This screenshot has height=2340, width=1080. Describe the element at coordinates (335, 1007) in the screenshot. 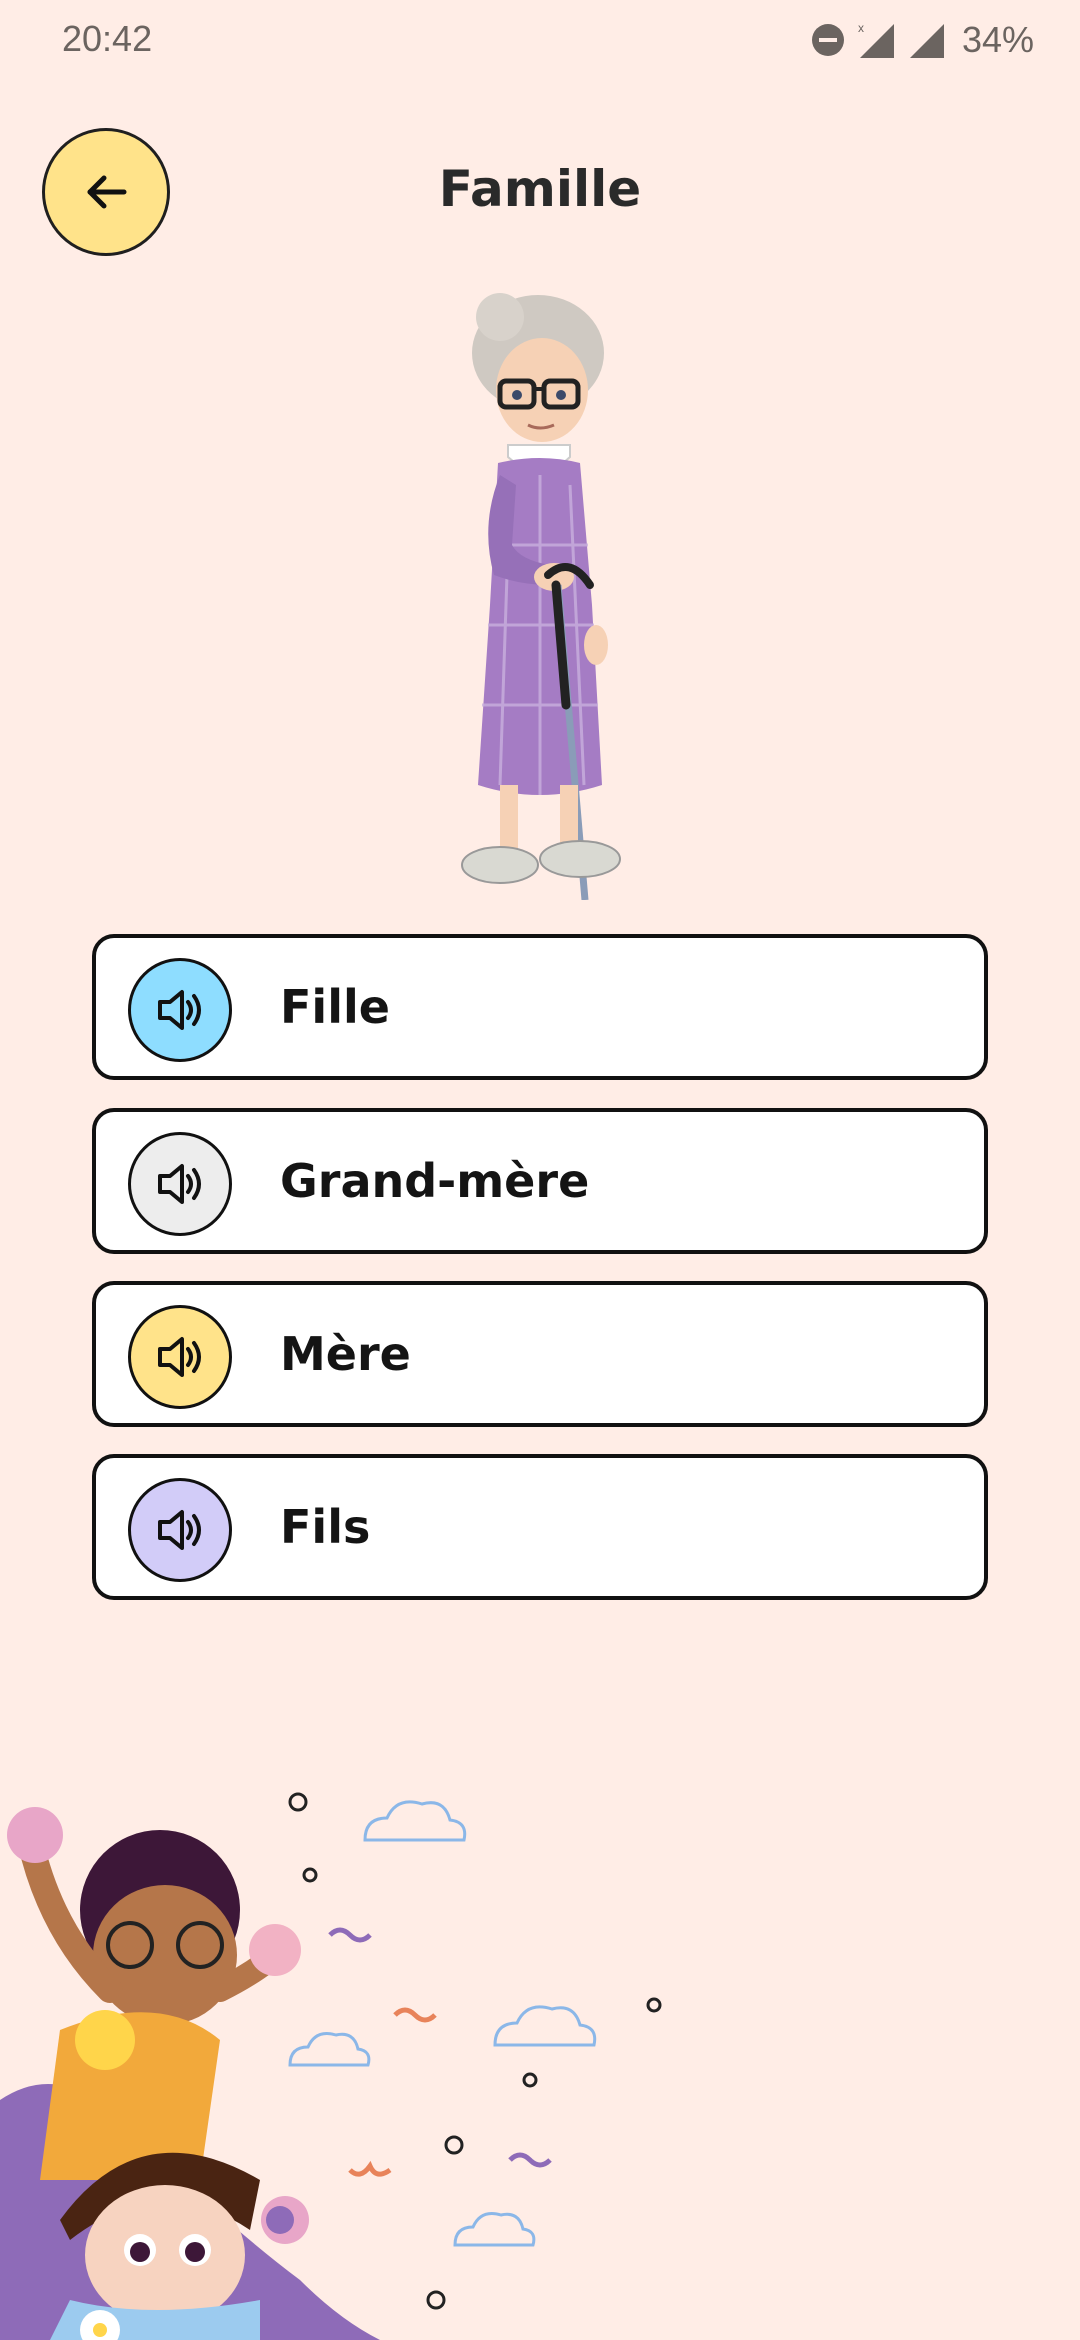

I see `option-label: Fille` at that location.